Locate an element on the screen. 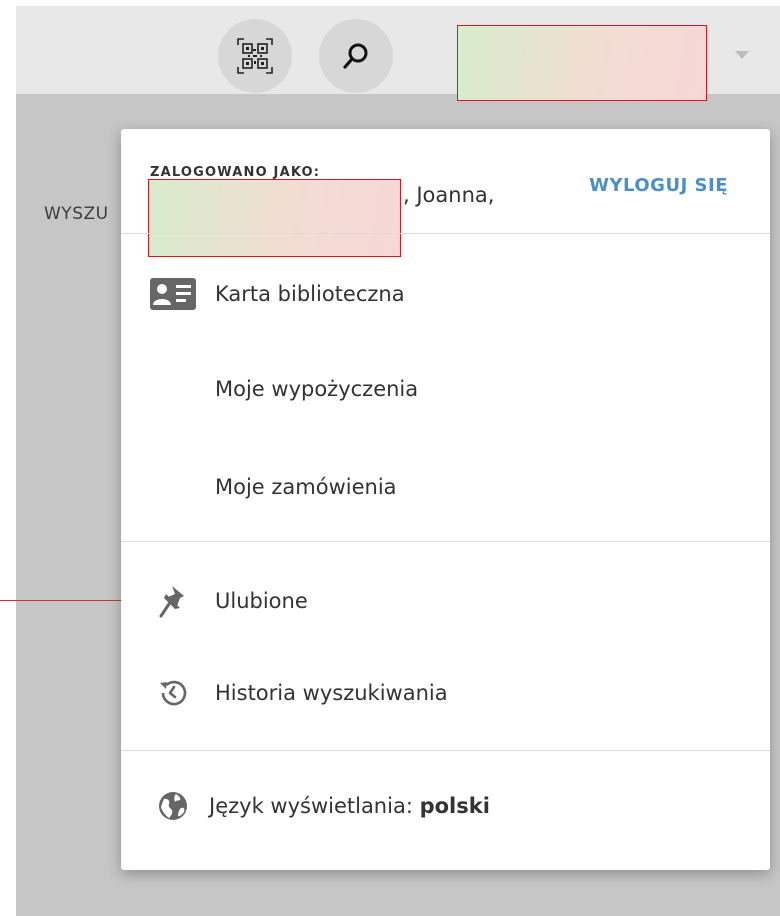 The image size is (780, 916). search-icon is located at coordinates (355, 56).